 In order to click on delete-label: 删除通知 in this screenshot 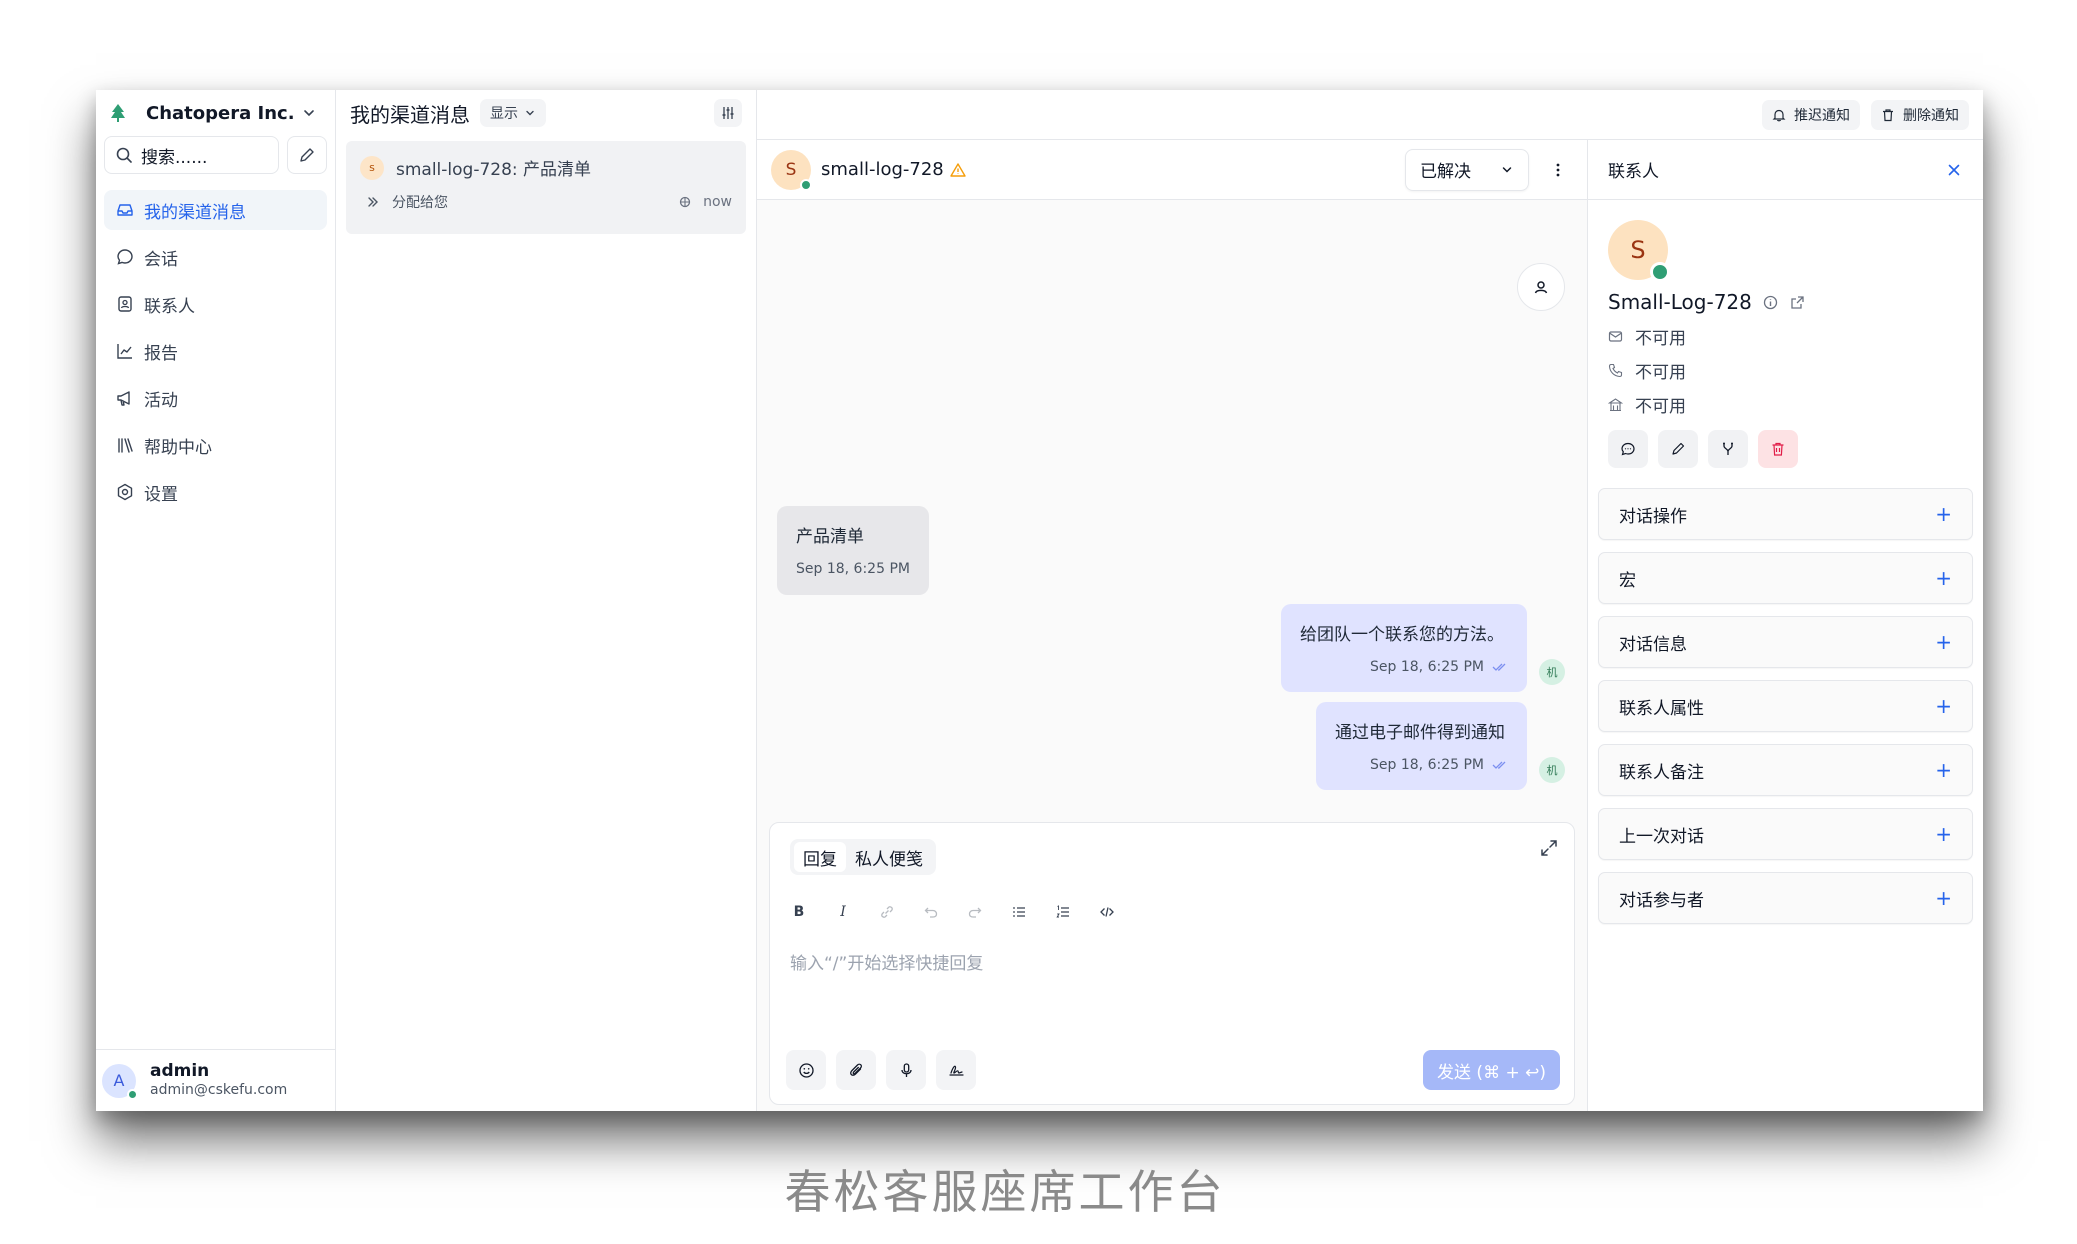, I will do `click(1931, 115)`.